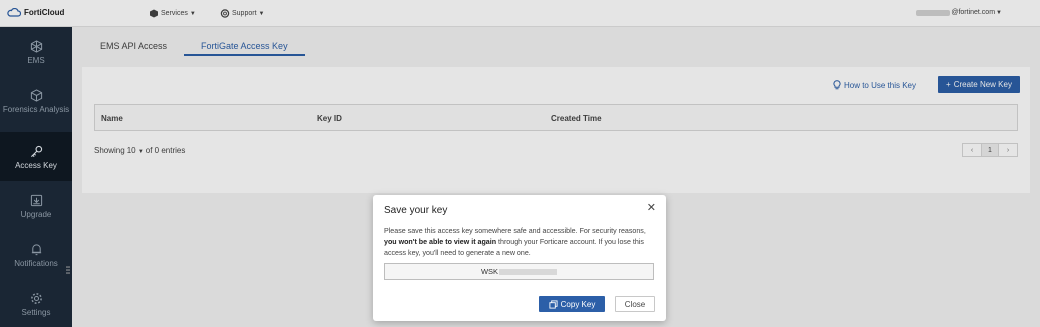  What do you see at coordinates (489, 271) in the screenshot?
I see `access-key-prefix: WSK` at bounding box center [489, 271].